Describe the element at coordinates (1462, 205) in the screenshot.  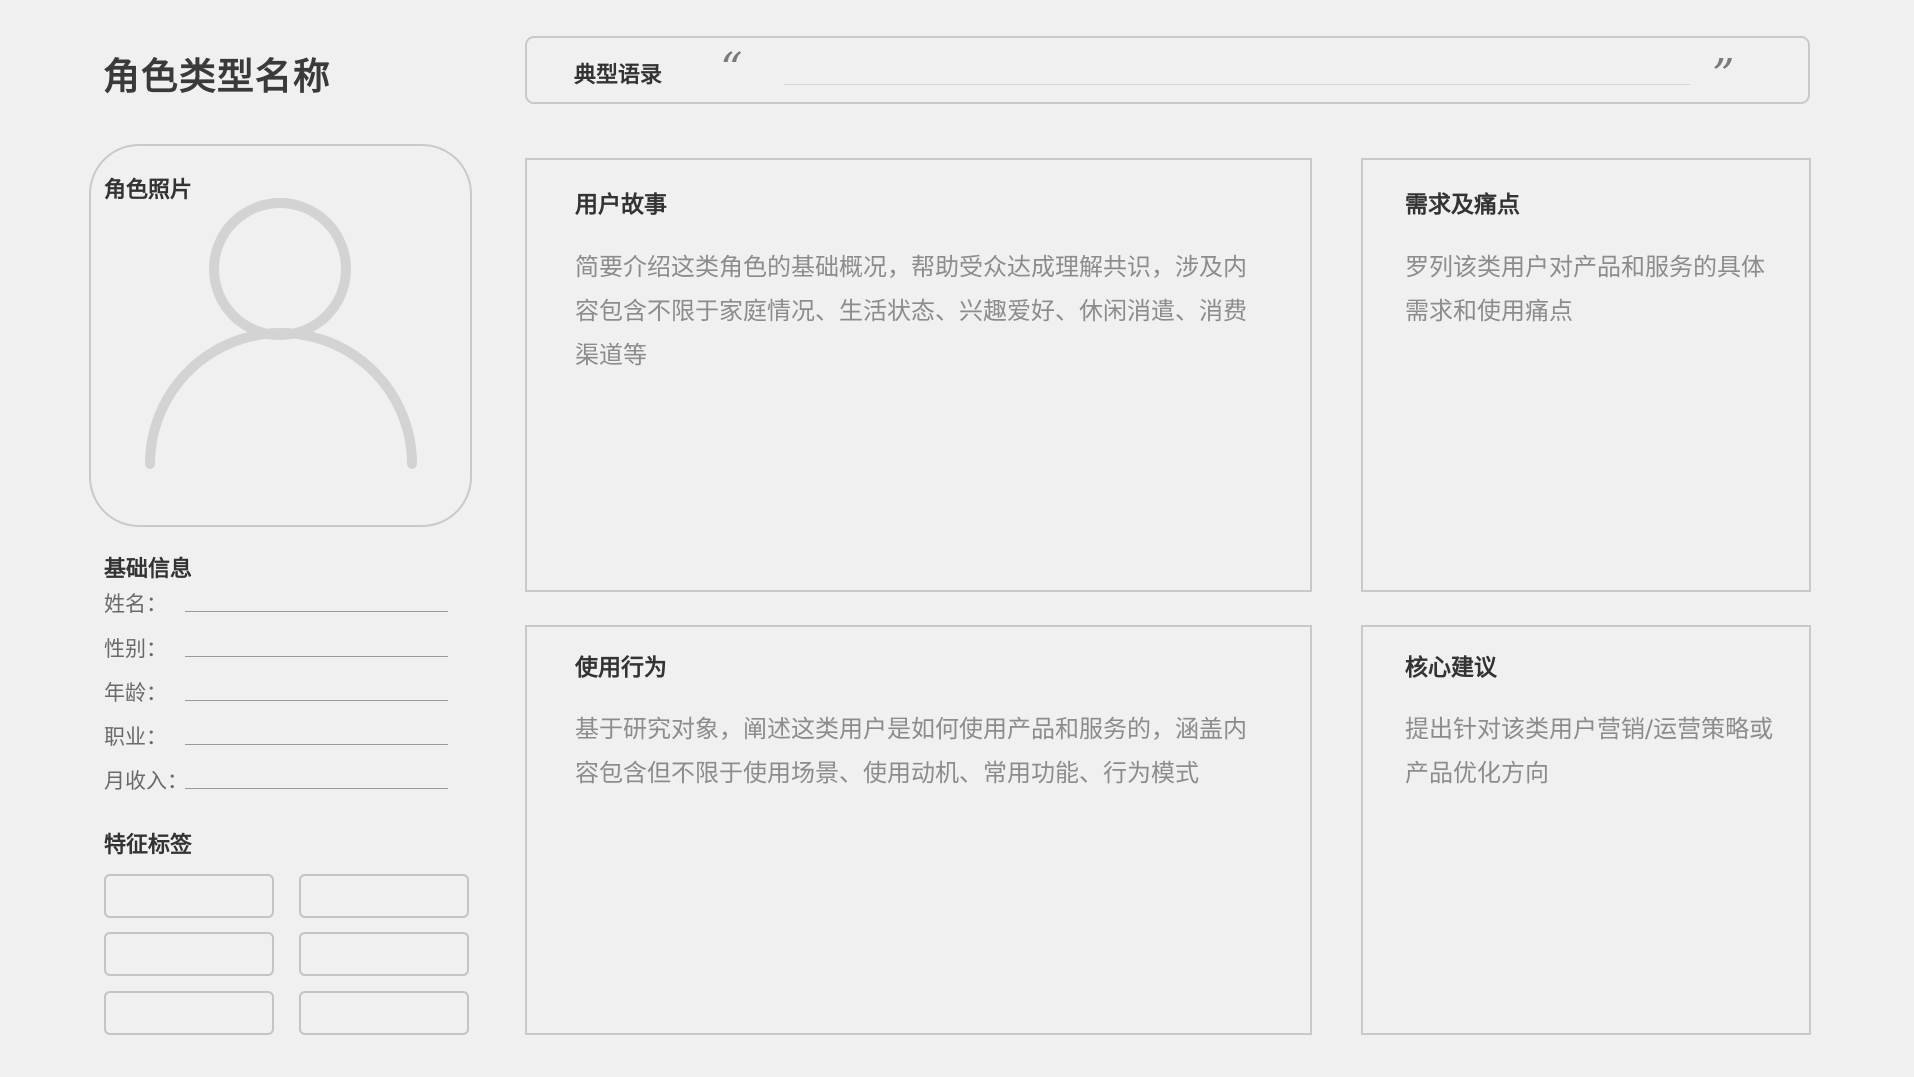
I see `needs-title: 需求及痛点` at that location.